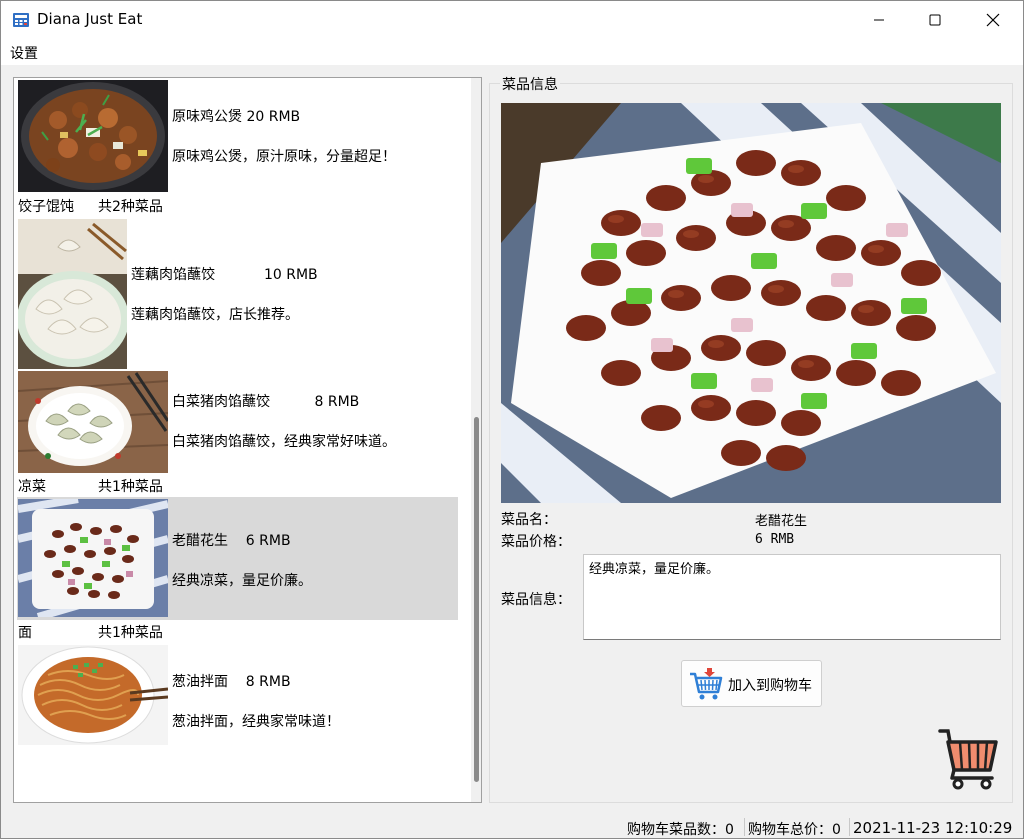  Describe the element at coordinates (536, 600) in the screenshot. I see `dish-info-label: 菜品信息：` at that location.